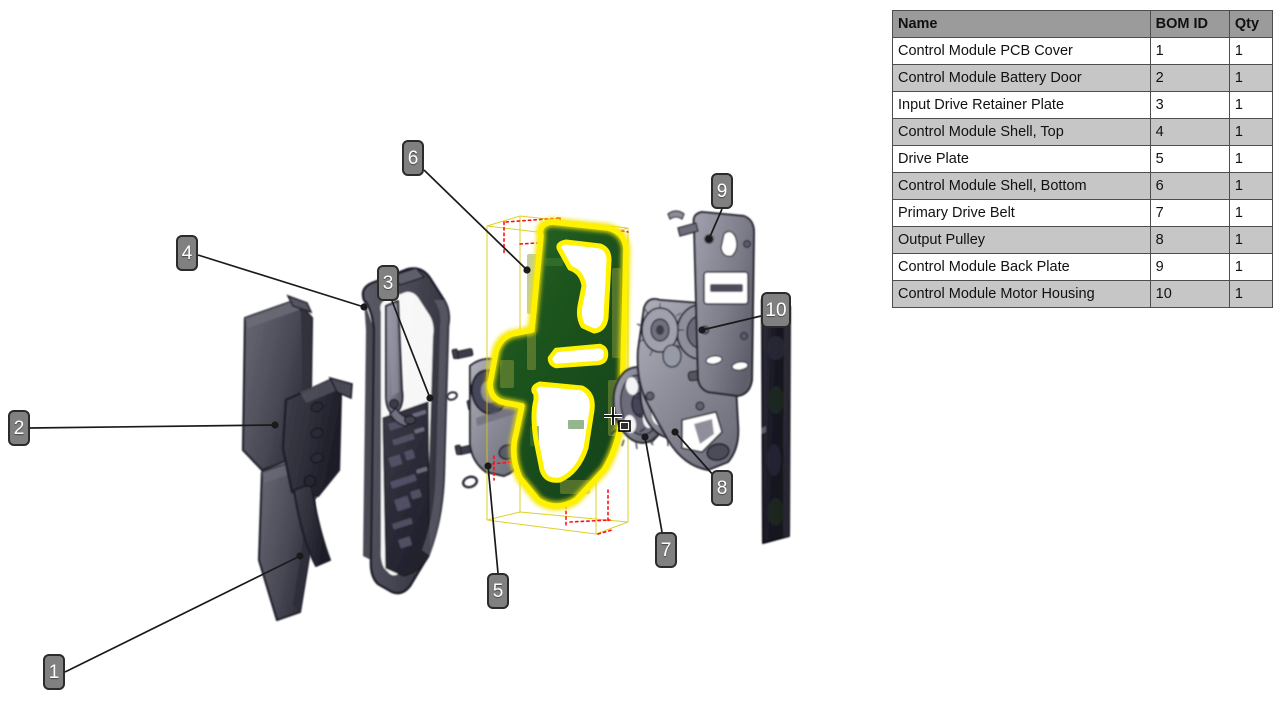  I want to click on callout-balloon-4: 4, so click(187, 253).